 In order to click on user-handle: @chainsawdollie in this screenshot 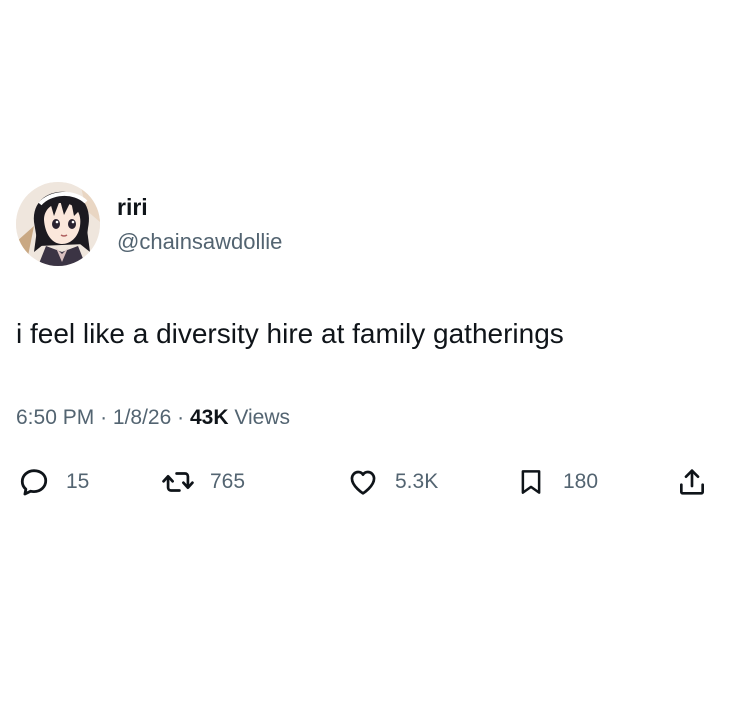, I will do `click(199, 242)`.